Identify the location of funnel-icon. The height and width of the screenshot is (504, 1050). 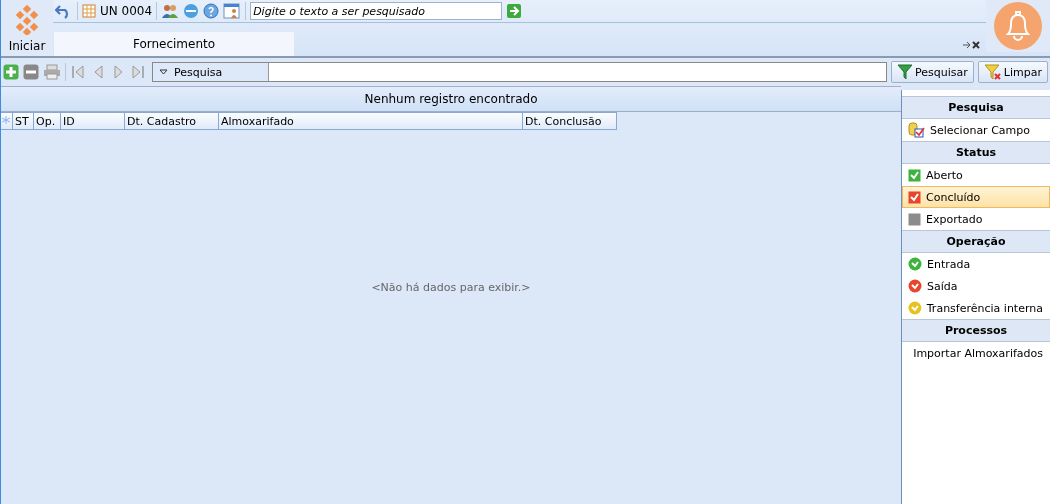
(905, 72).